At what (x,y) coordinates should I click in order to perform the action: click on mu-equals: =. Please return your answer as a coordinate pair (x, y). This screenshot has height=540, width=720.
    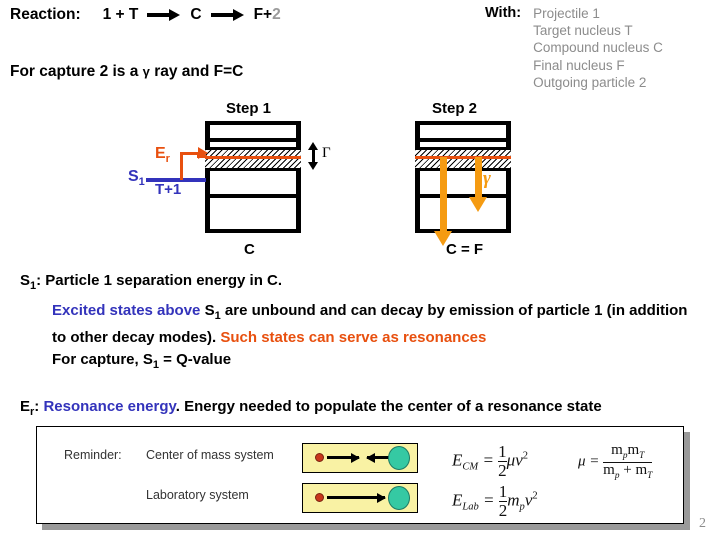
    Looking at the image, I should click on (594, 461).